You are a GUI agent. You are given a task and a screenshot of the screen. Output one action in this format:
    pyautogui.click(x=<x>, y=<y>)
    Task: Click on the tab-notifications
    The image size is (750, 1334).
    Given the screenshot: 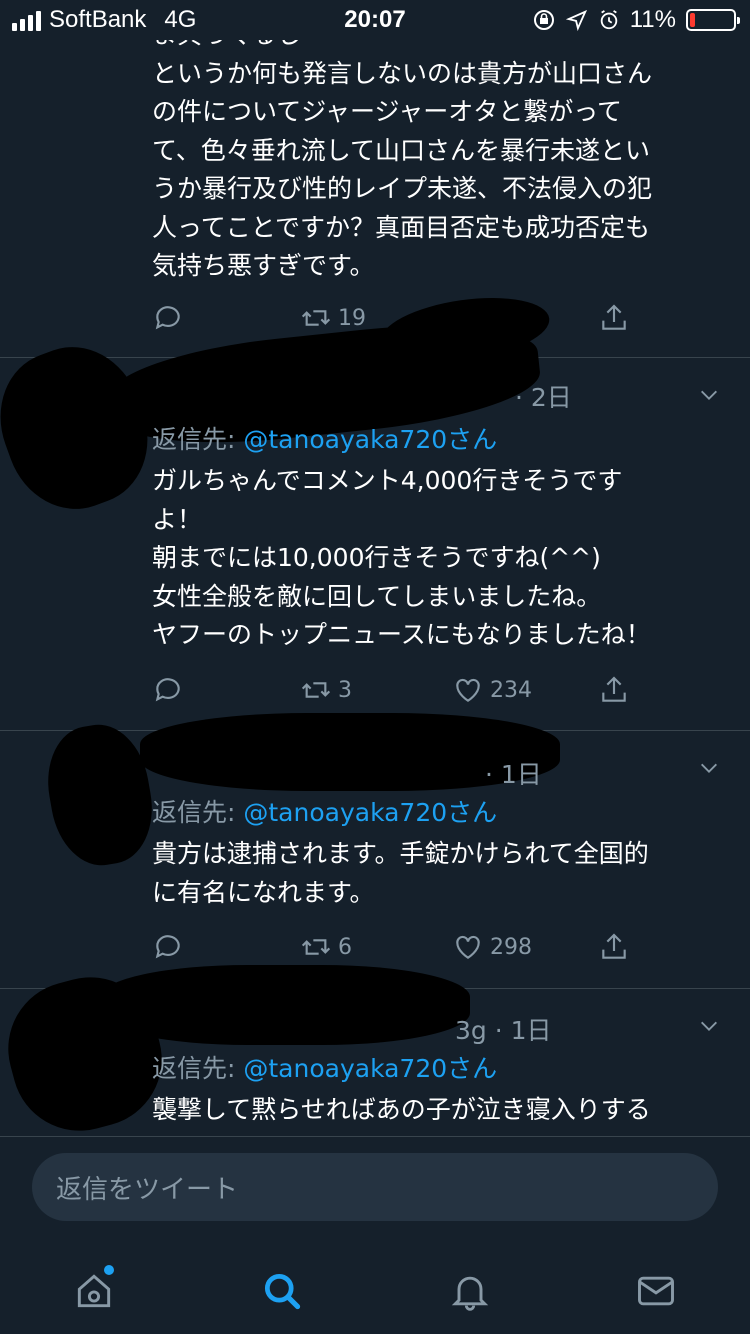 What is the action you would take?
    pyautogui.click(x=470, y=1291)
    